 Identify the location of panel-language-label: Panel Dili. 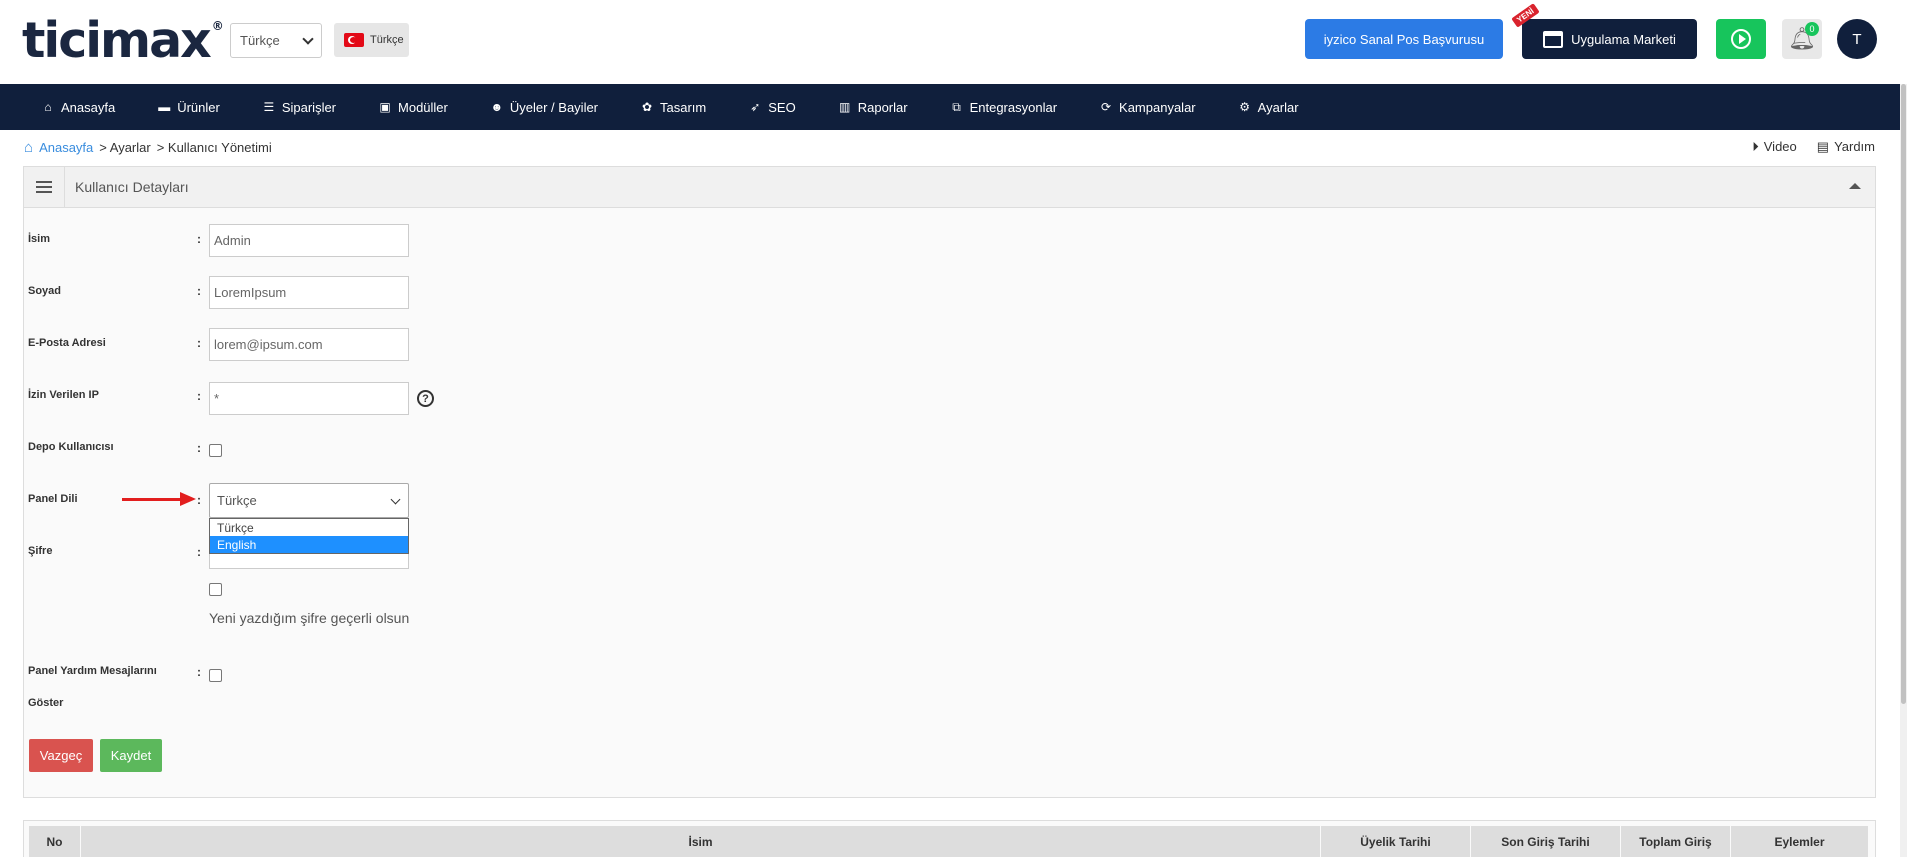
(53, 499).